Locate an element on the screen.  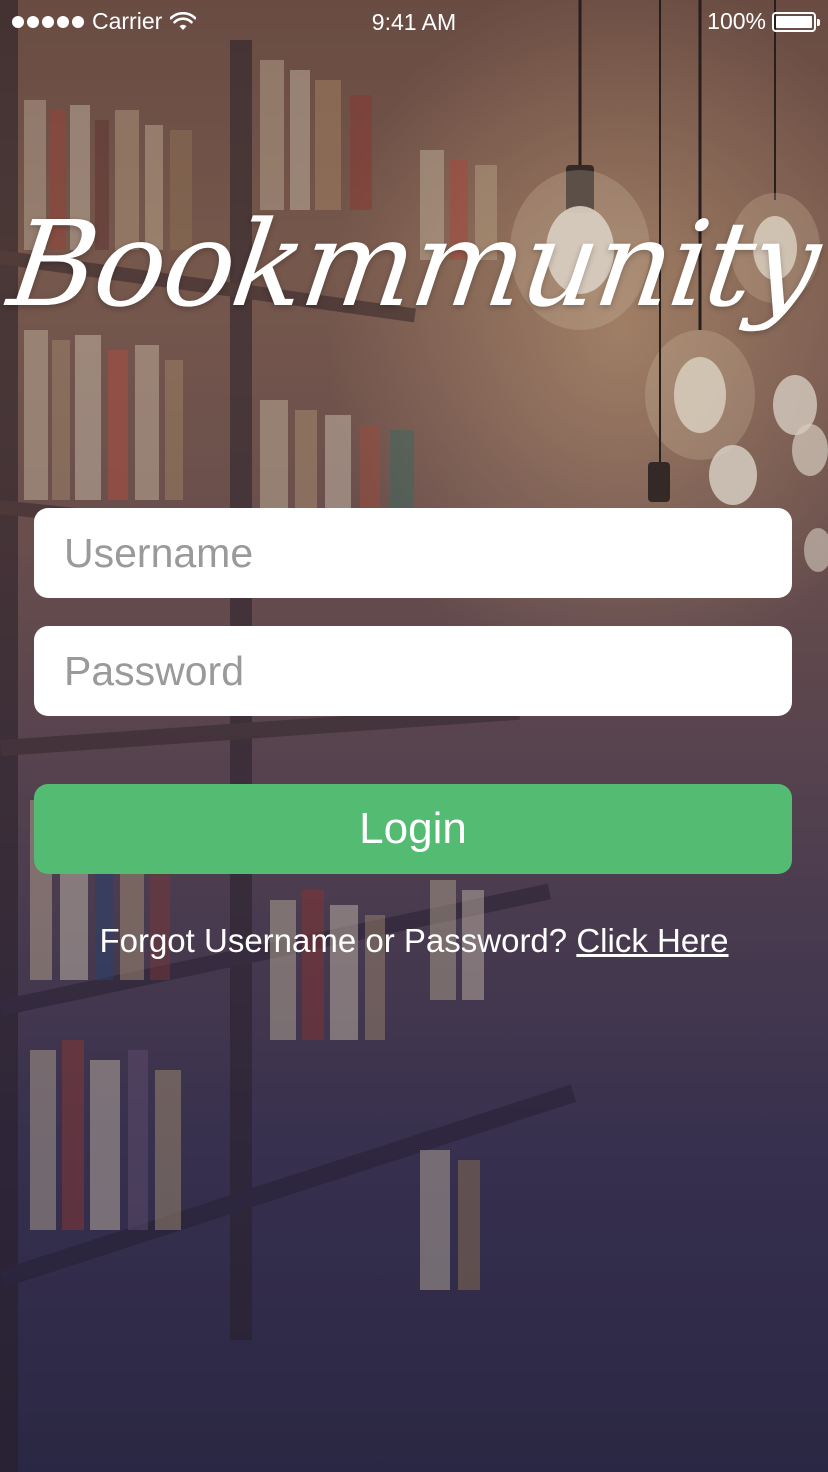
forgot-credentials-link: Click Here is located at coordinates (652, 940).